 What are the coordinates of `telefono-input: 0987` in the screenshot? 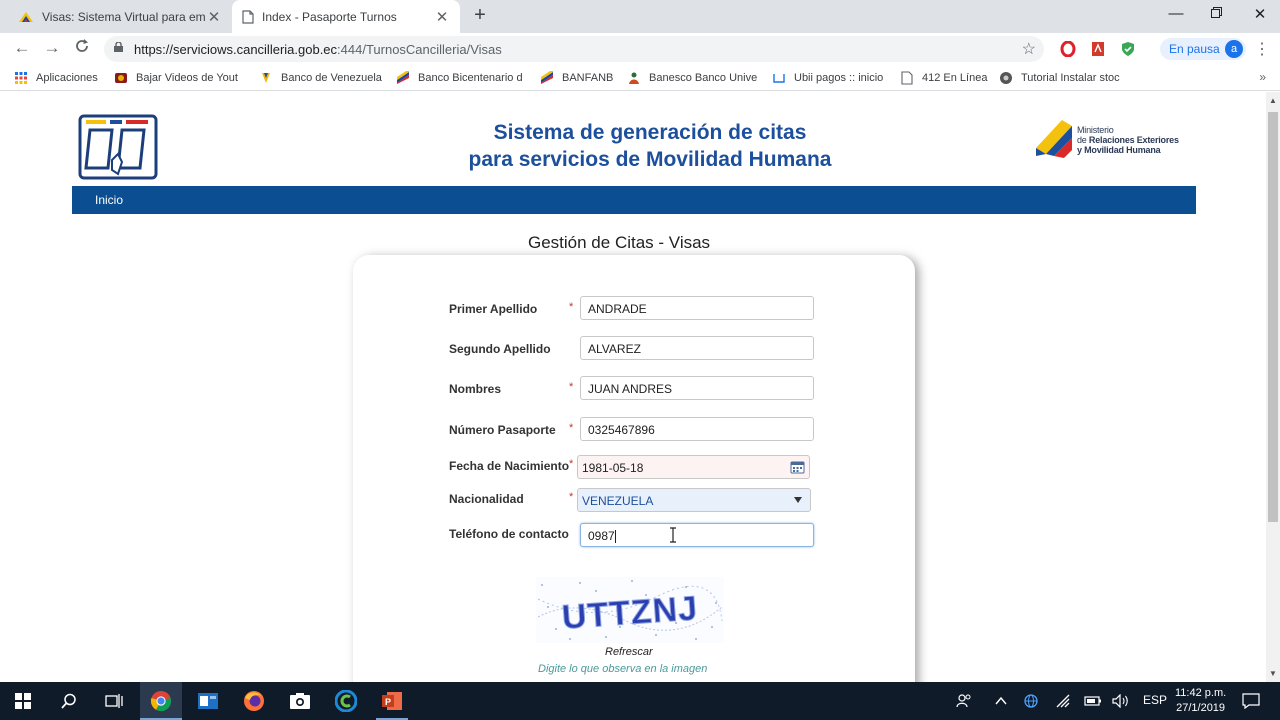 It's located at (697, 535).